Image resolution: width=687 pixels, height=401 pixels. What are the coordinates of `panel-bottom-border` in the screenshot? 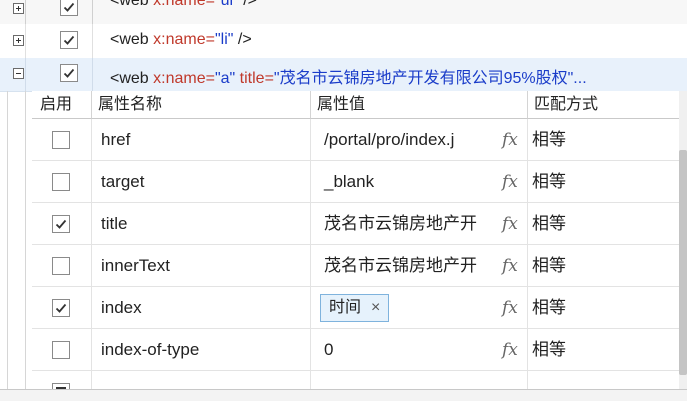 It's located at (343, 395).